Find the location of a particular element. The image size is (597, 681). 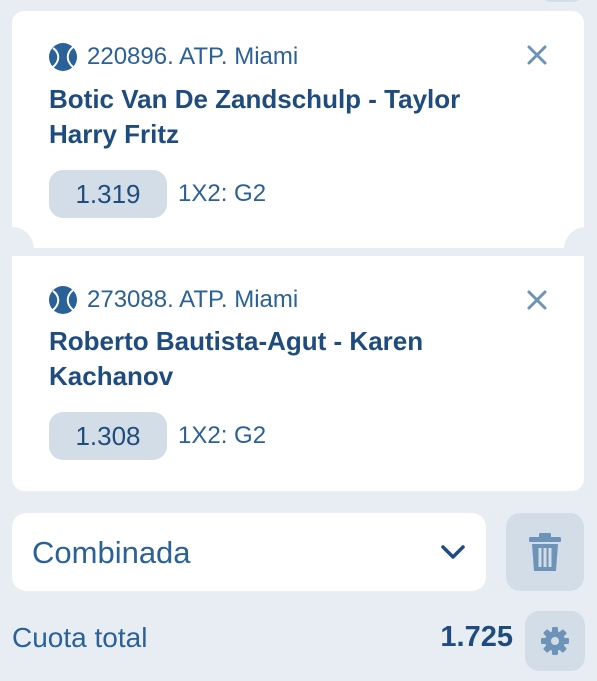

total-odds-value: 1.725 is located at coordinates (476, 637).